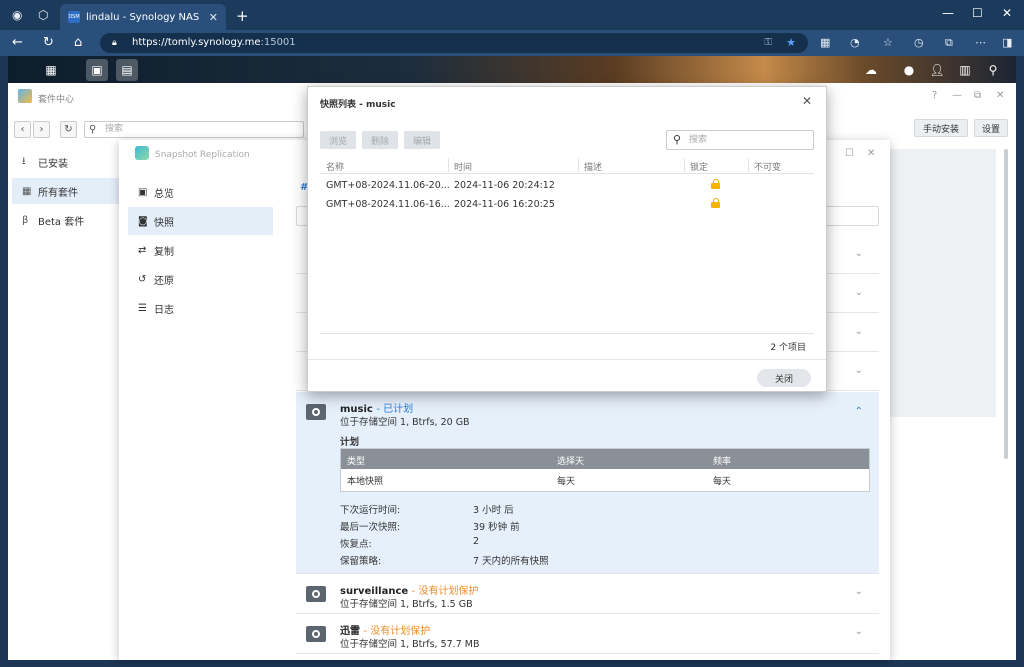  What do you see at coordinates (200, 250) in the screenshot?
I see `nav-item-replication: ⇄ 复制` at bounding box center [200, 250].